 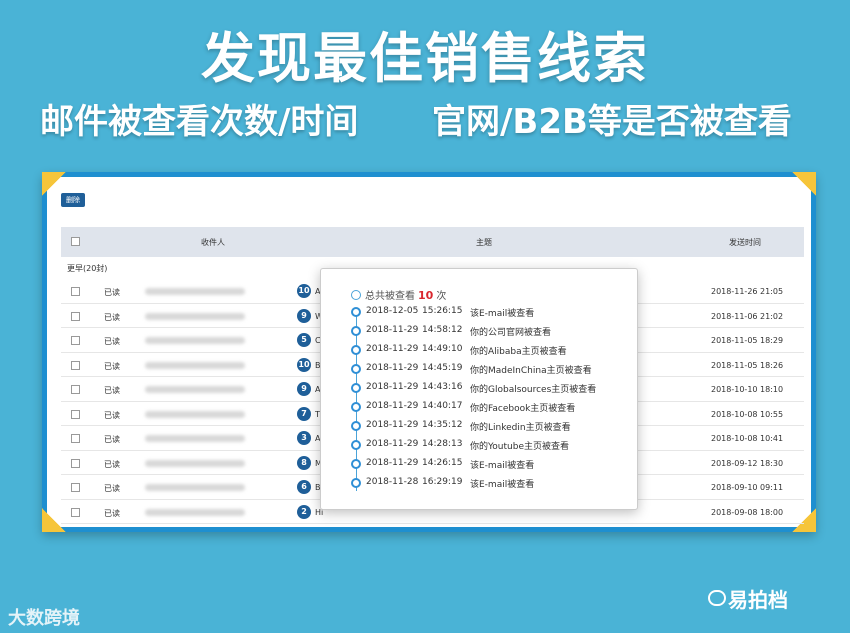 What do you see at coordinates (758, 600) in the screenshot?
I see `yipaidang-logo: 易拍档` at bounding box center [758, 600].